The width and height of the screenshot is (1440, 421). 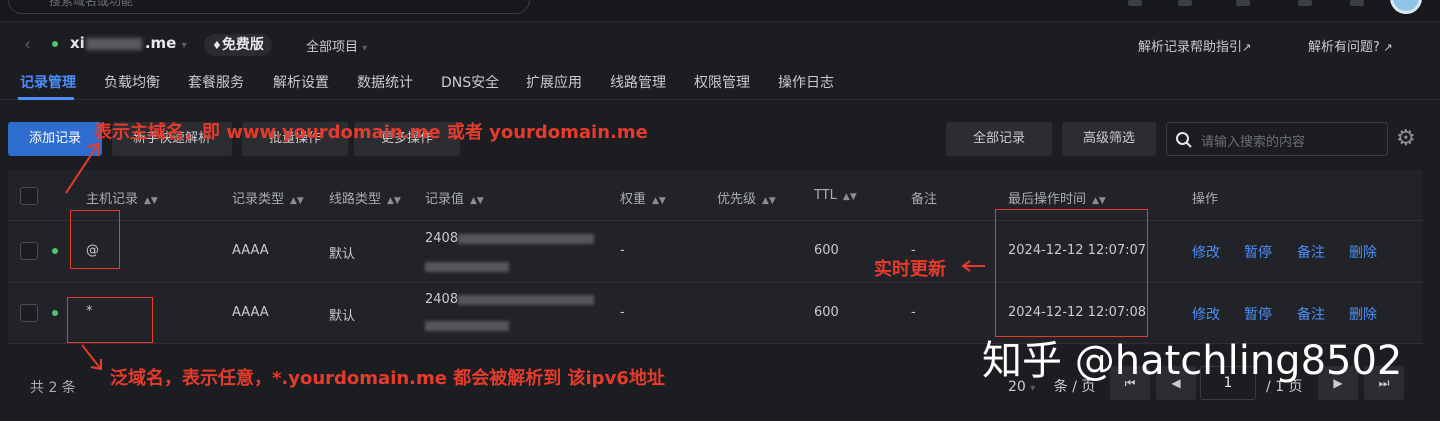 I want to click on help-icon, so click(x=1305, y=3).